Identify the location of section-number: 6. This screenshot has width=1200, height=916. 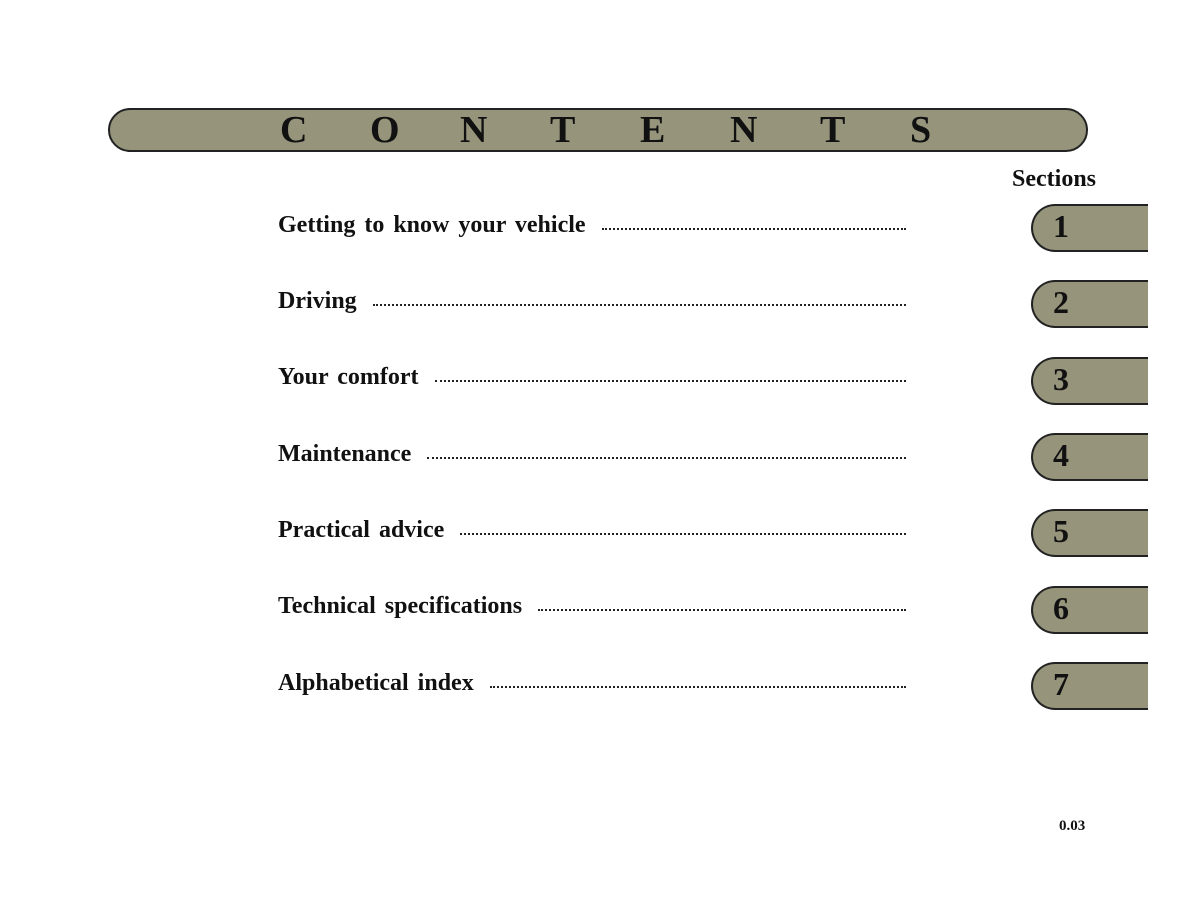
(1061, 608).